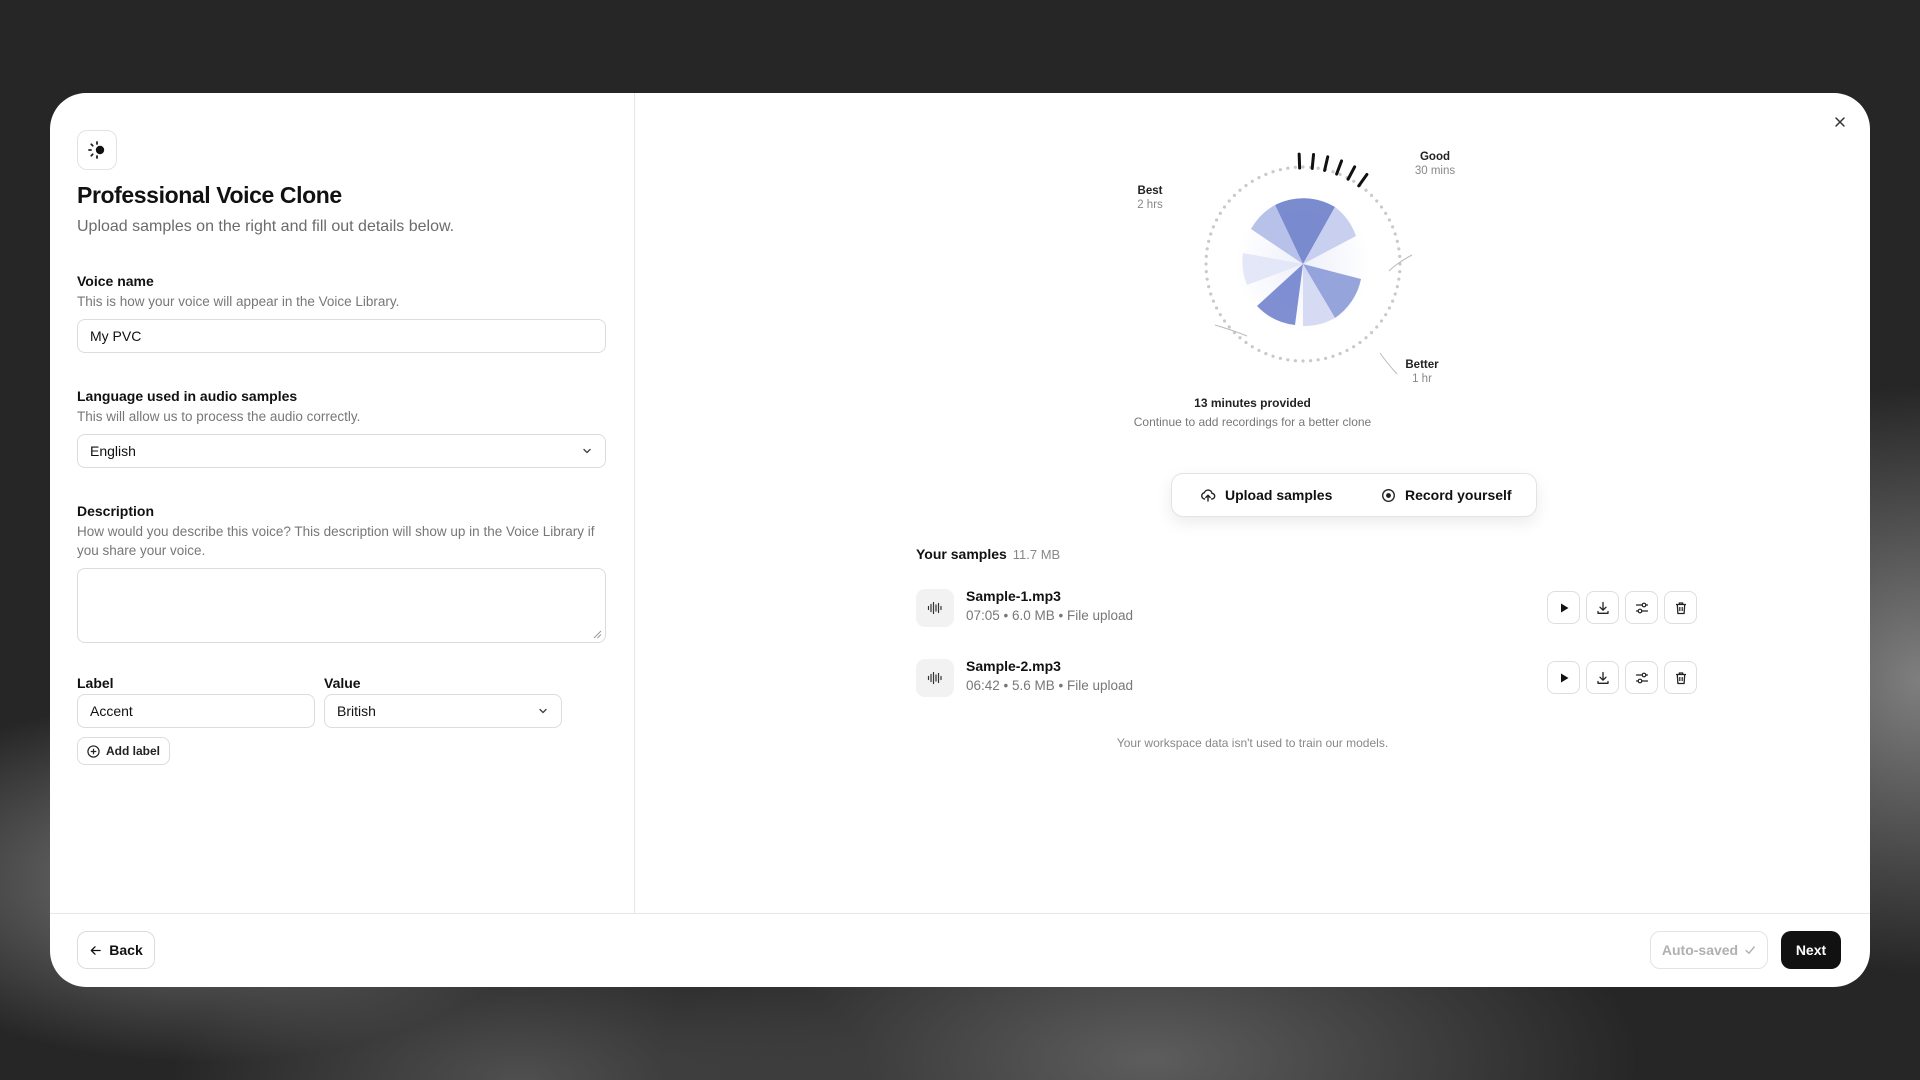 Image resolution: width=1920 pixels, height=1080 pixels. What do you see at coordinates (96, 150) in the screenshot?
I see `spinner-logo-icon` at bounding box center [96, 150].